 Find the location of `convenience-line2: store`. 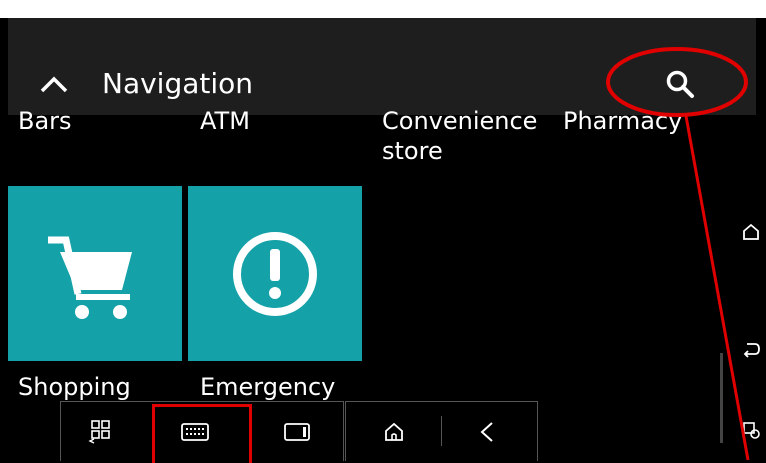

convenience-line2: store is located at coordinates (412, 151).